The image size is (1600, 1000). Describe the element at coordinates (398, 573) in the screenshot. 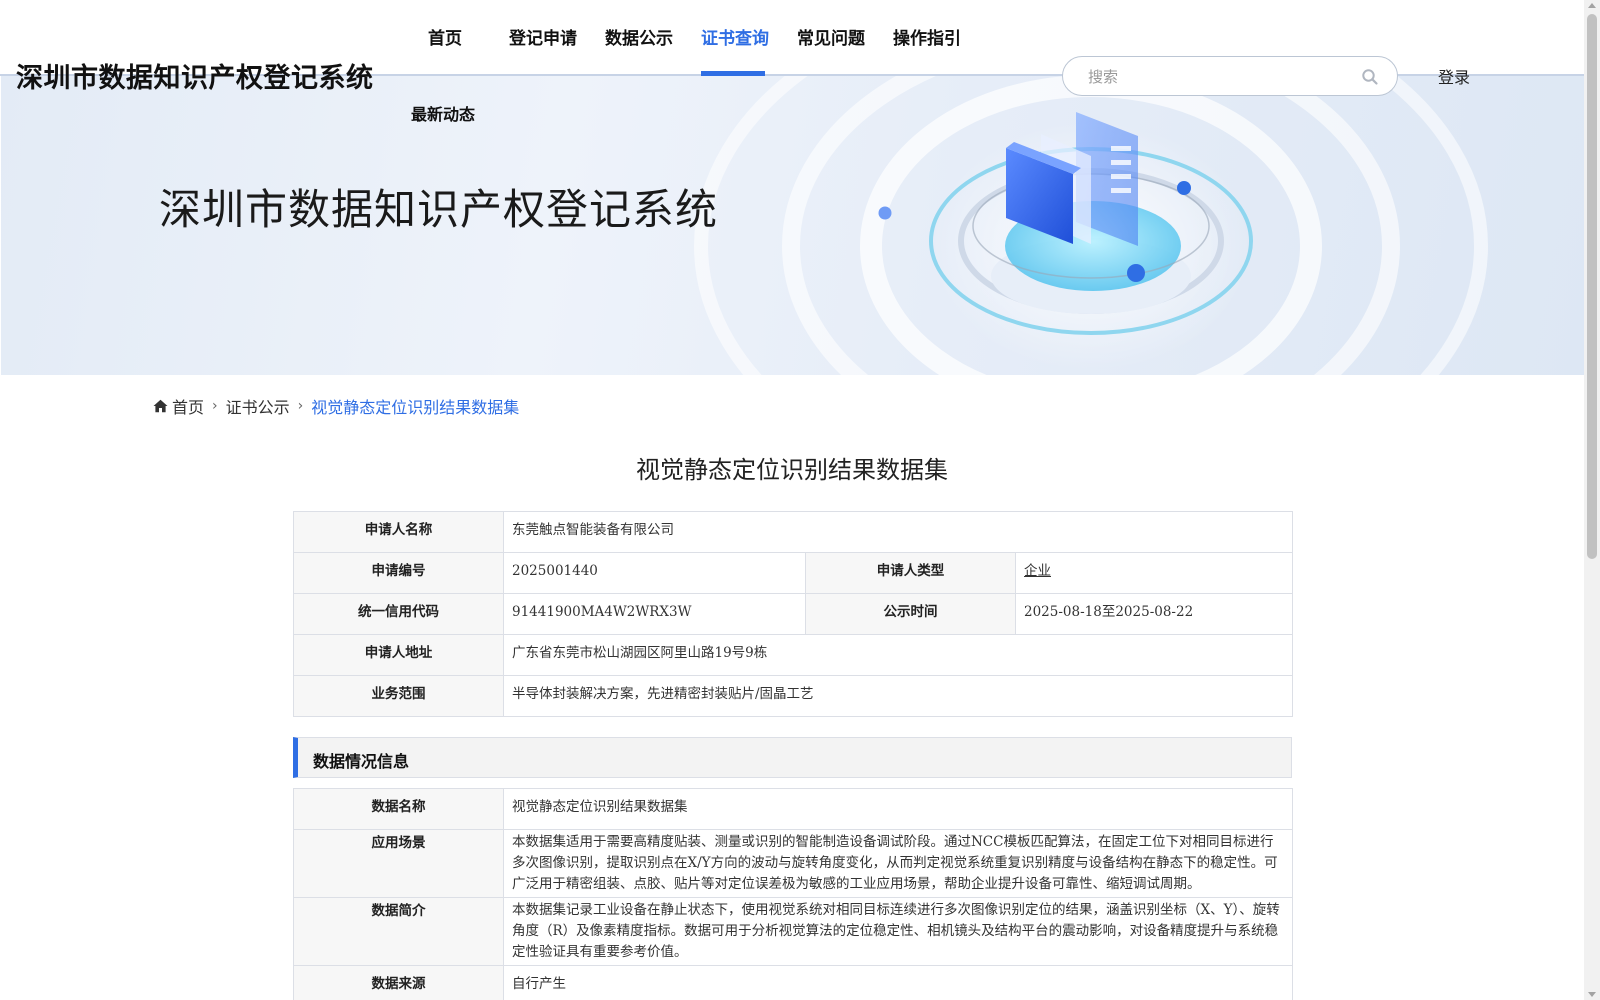

I see `application-number-label: 申请编号` at that location.